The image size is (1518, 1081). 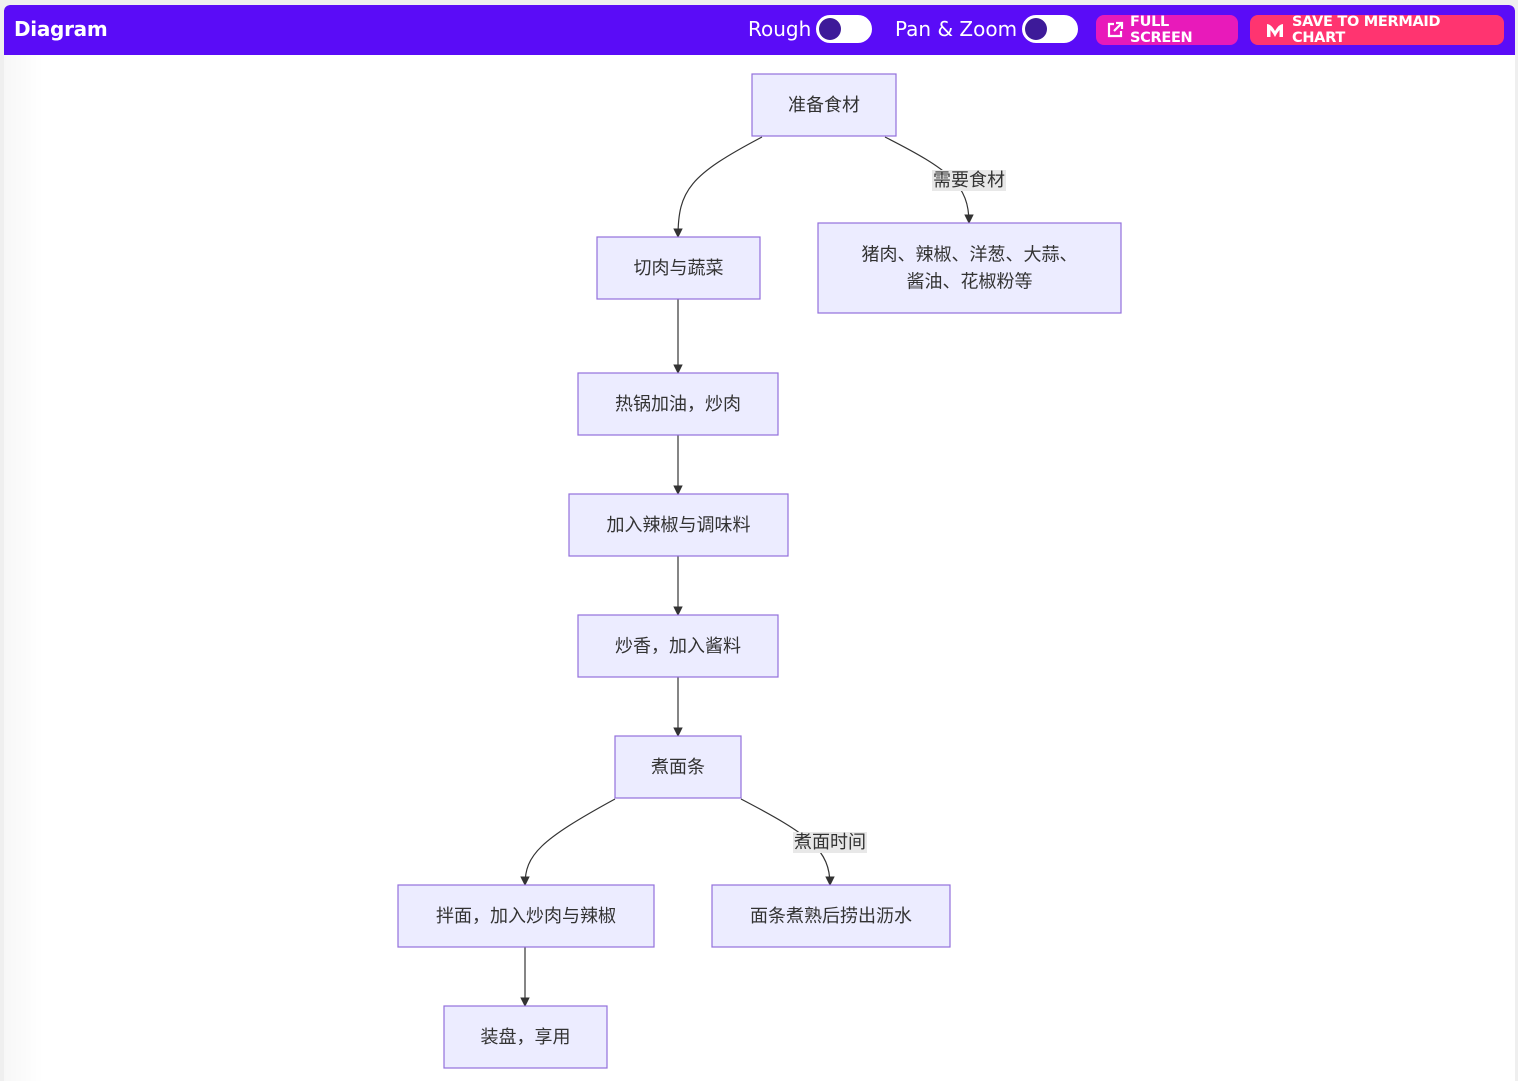 I want to click on node-label: 炒香，加入酱料, so click(x=678, y=646).